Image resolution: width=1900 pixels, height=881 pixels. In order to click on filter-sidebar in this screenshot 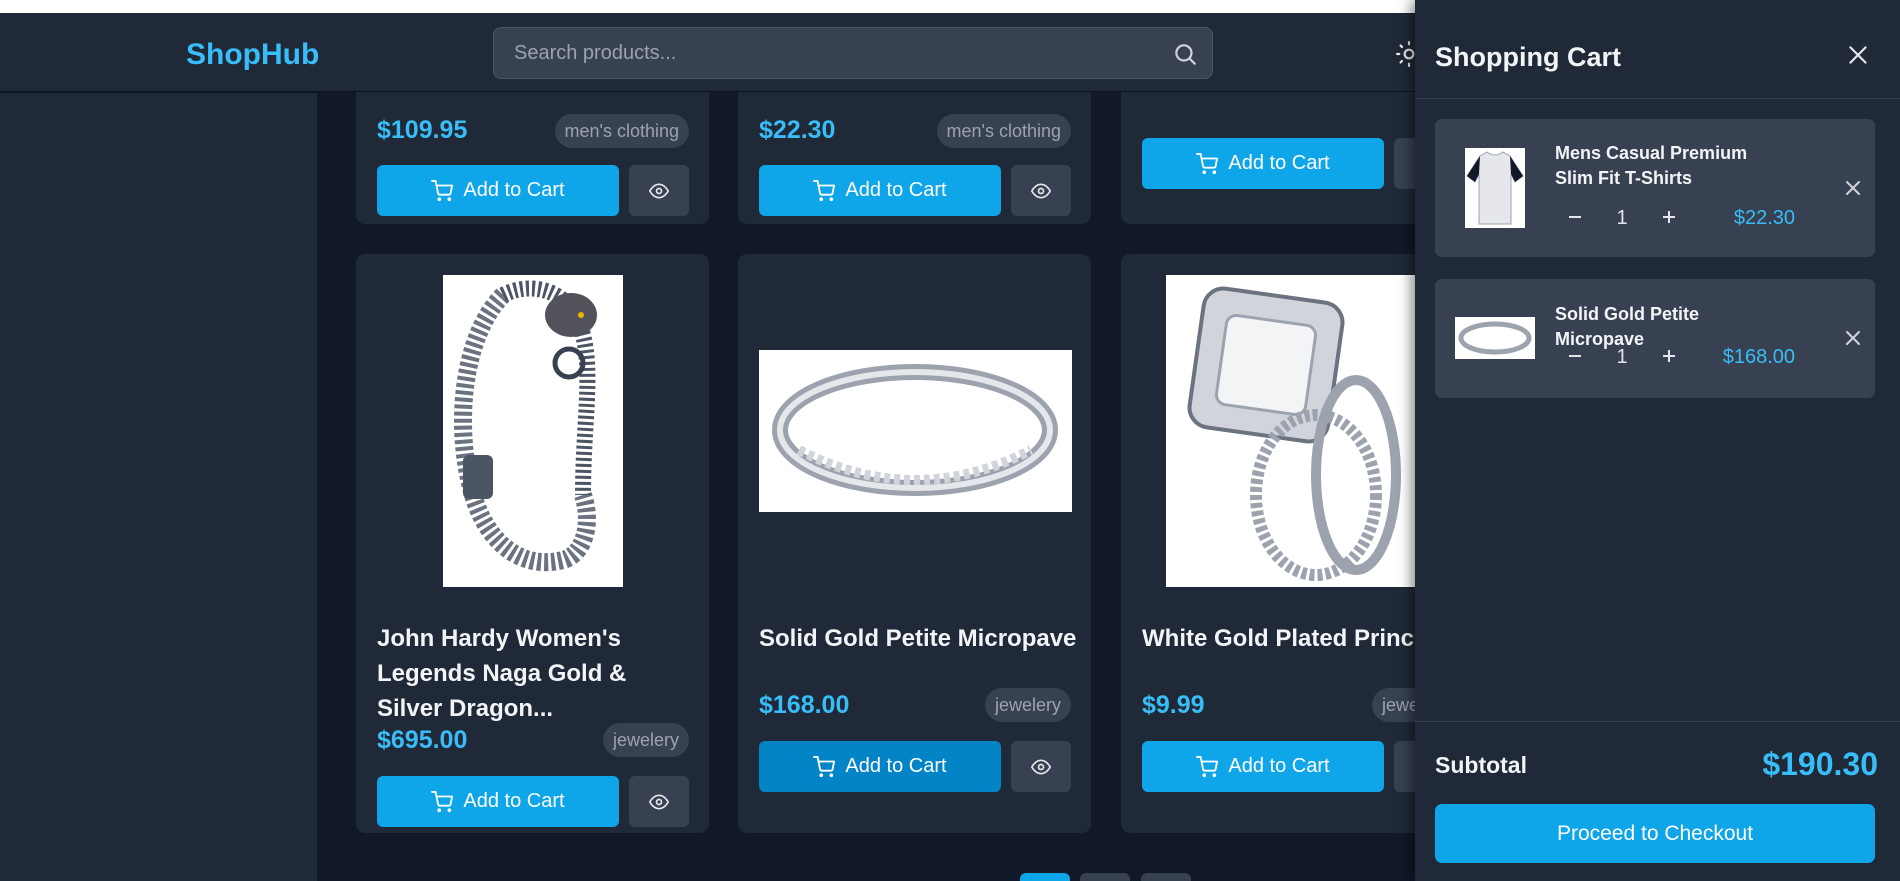, I will do `click(158, 487)`.